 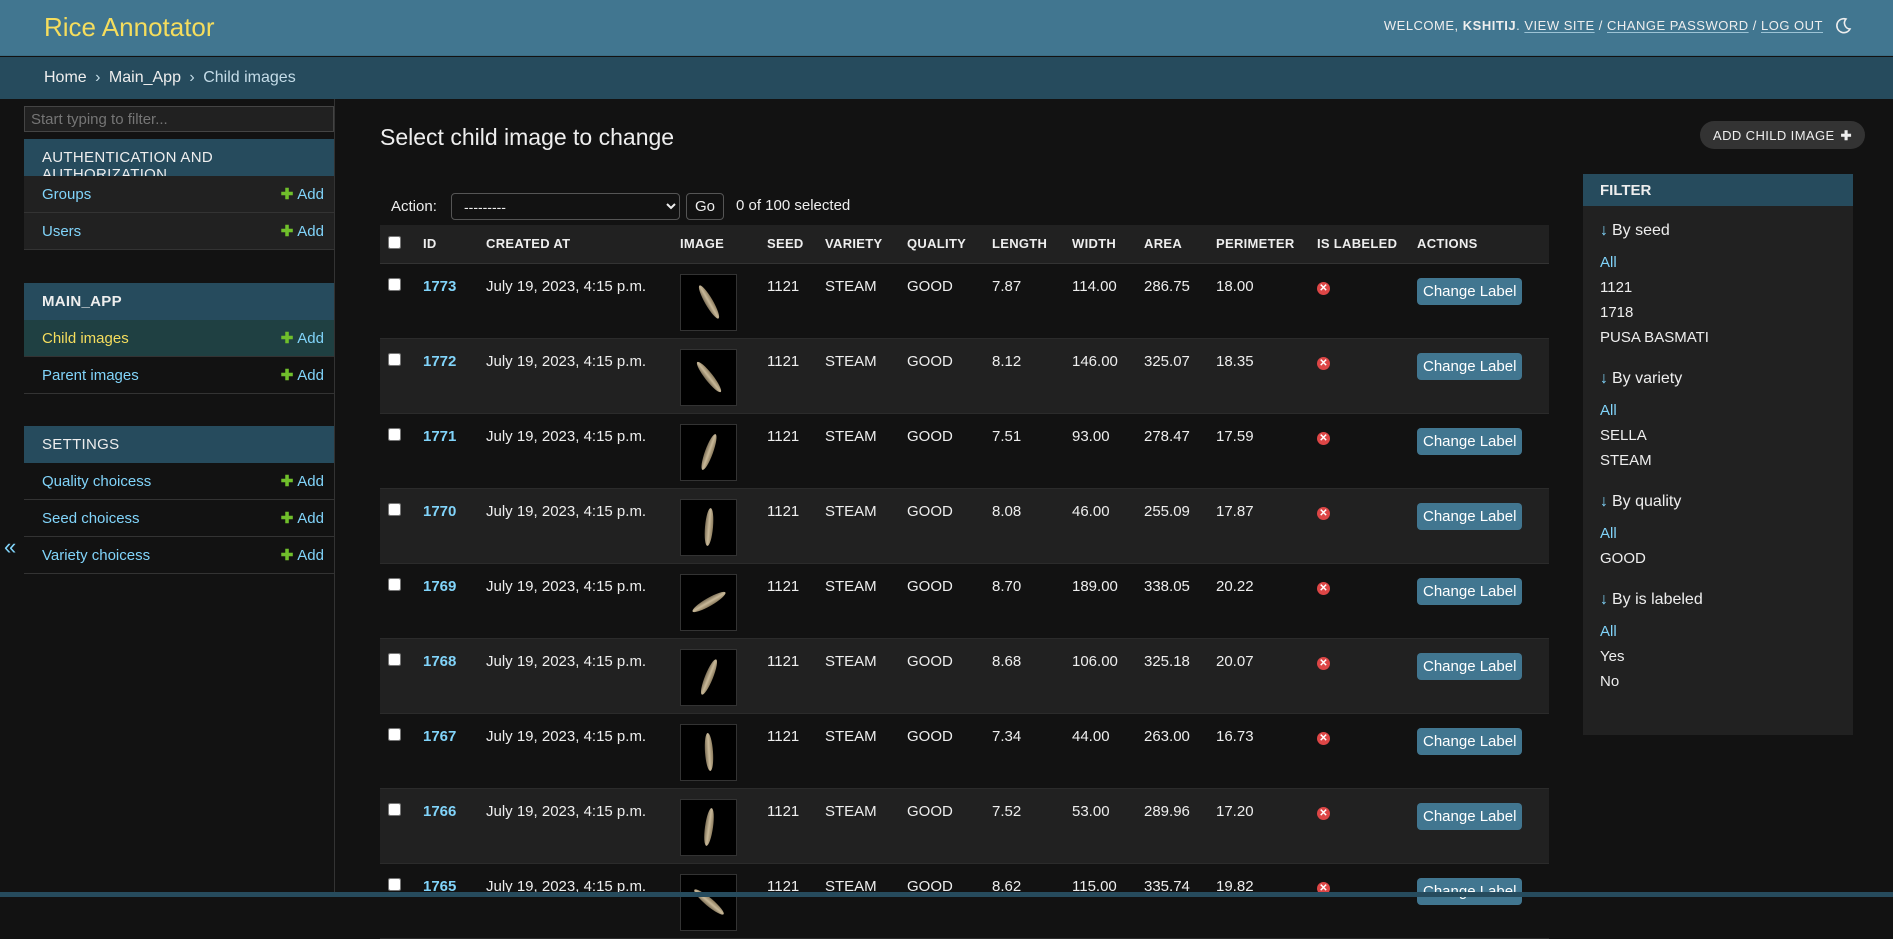 I want to click on add-quality-choicess-link: ✚ Add, so click(x=302, y=481).